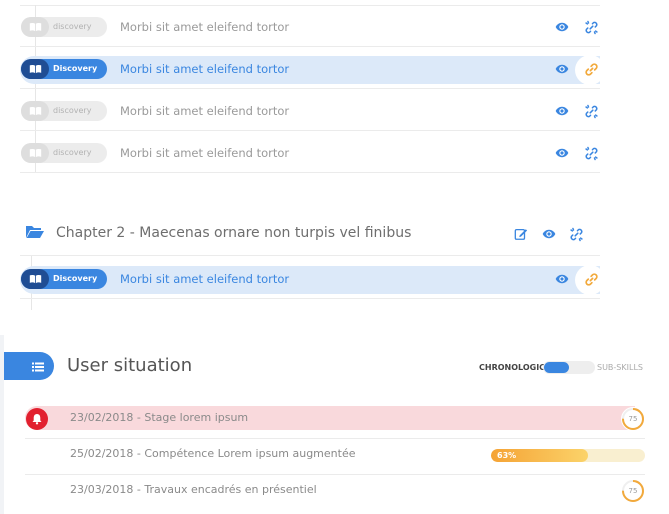 Image resolution: width=669 pixels, height=514 pixels. Describe the element at coordinates (507, 455) in the screenshot. I see `progress-label: 63%` at that location.